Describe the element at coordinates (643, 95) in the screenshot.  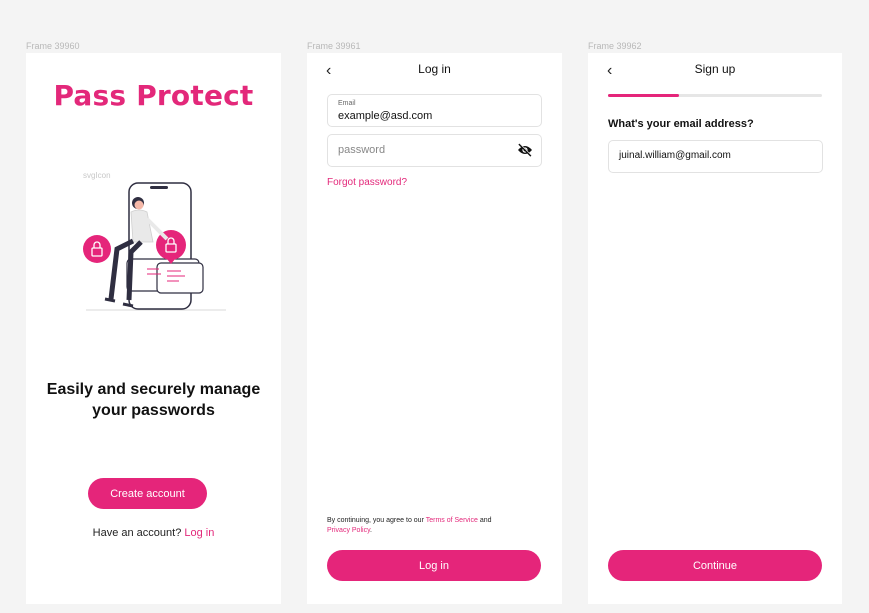
I see `signup-progress-fill` at that location.